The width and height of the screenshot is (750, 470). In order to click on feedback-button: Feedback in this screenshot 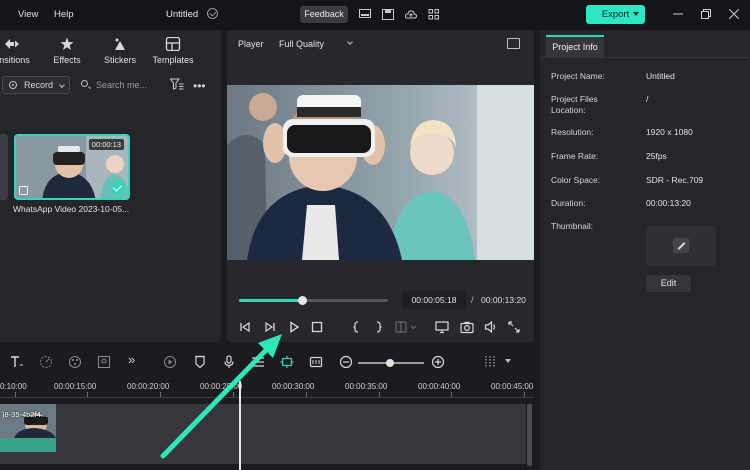, I will do `click(324, 14)`.